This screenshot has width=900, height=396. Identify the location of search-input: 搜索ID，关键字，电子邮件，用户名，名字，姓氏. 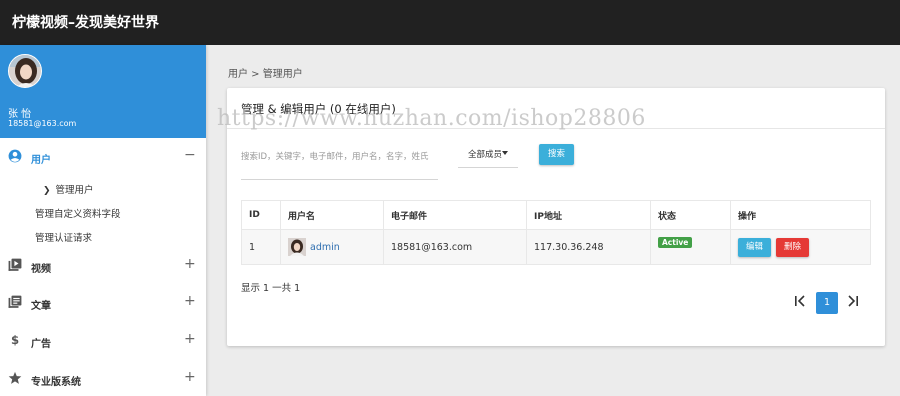
(339, 165).